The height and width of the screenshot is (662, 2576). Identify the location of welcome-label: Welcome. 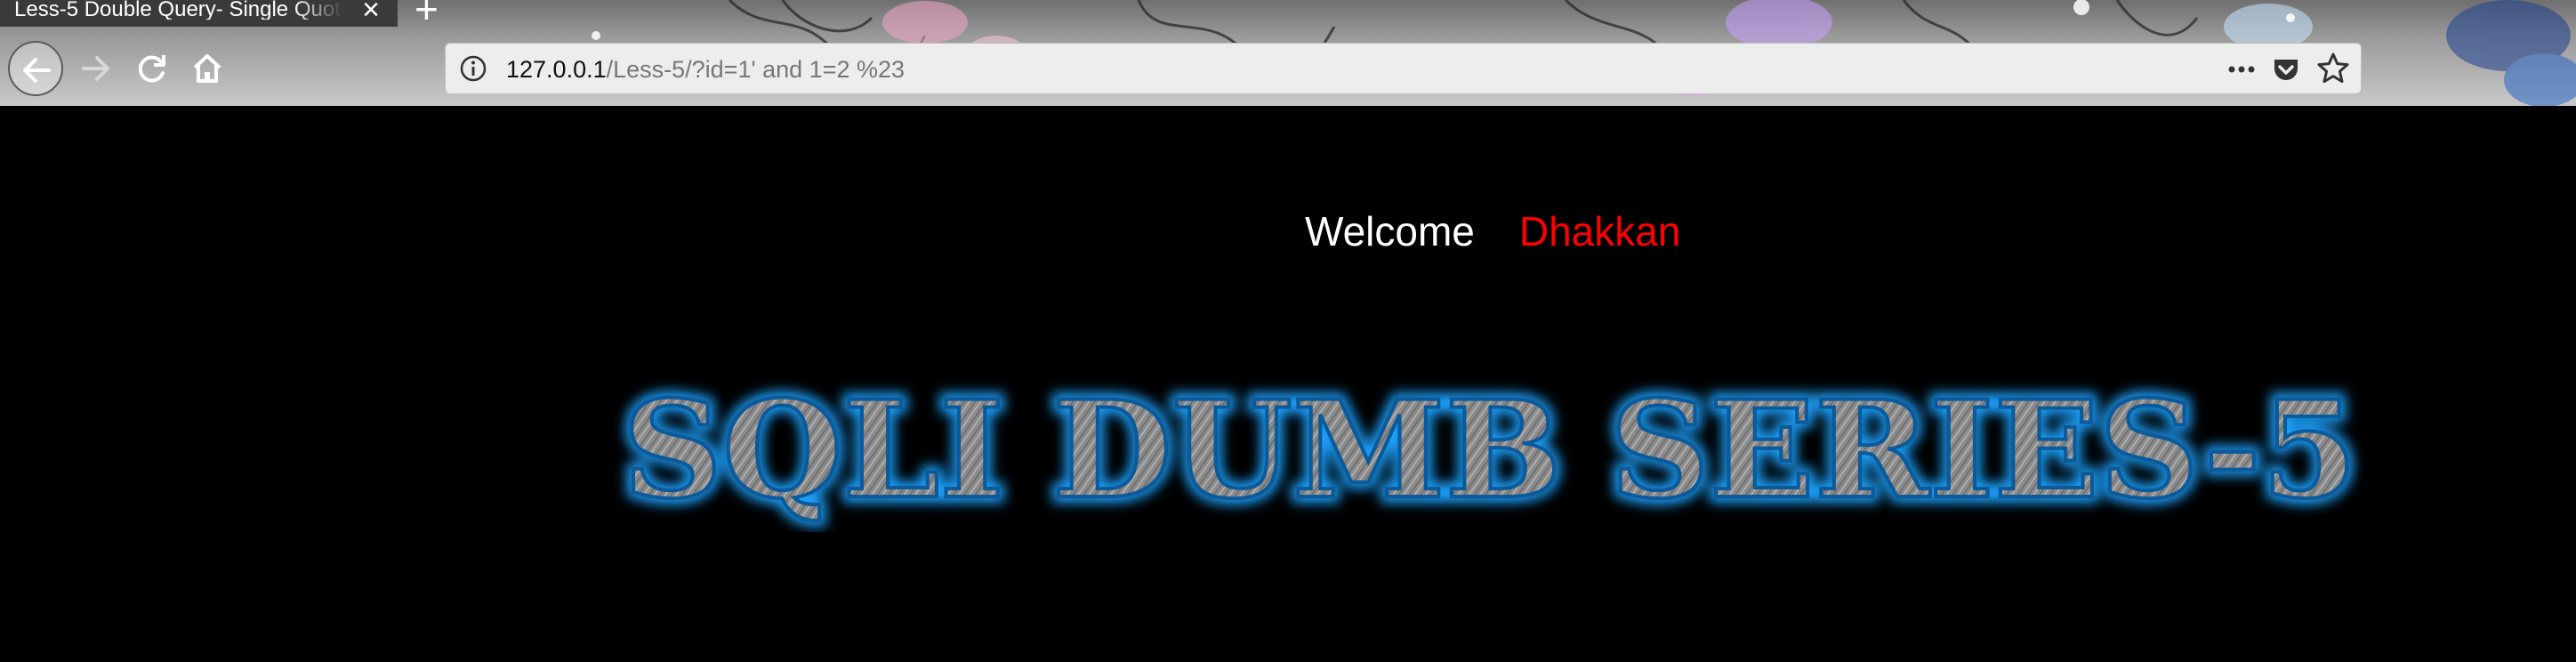
(1390, 231).